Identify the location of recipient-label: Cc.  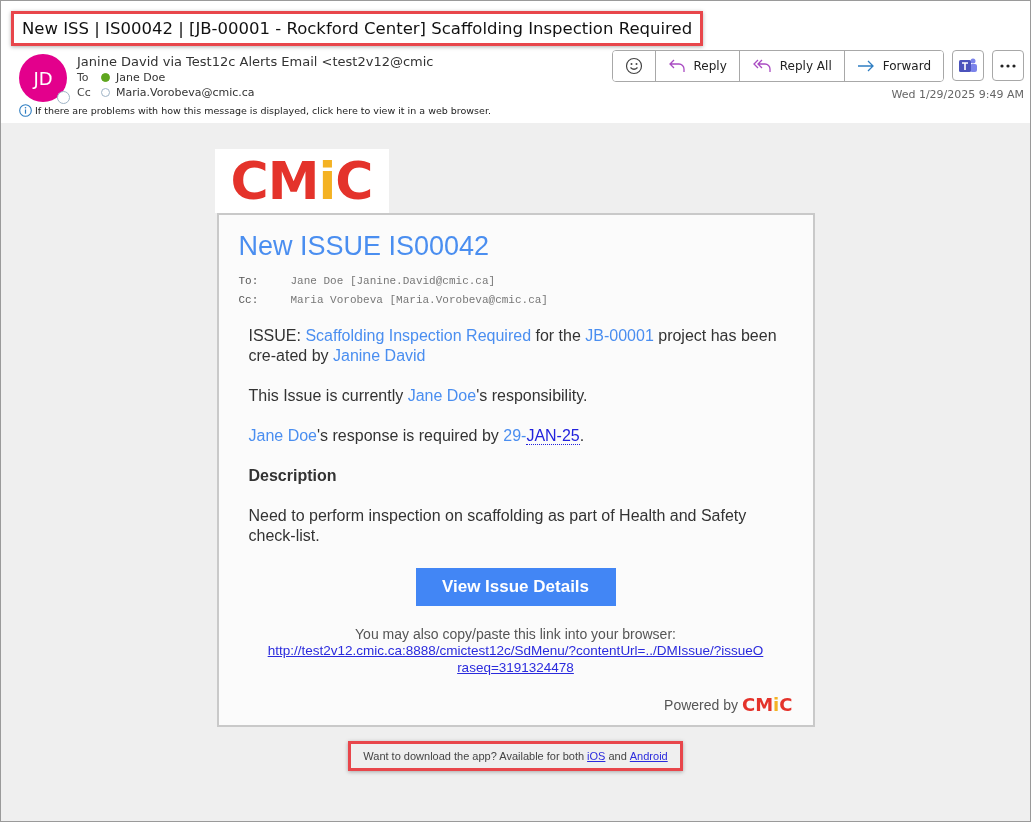
(84, 92).